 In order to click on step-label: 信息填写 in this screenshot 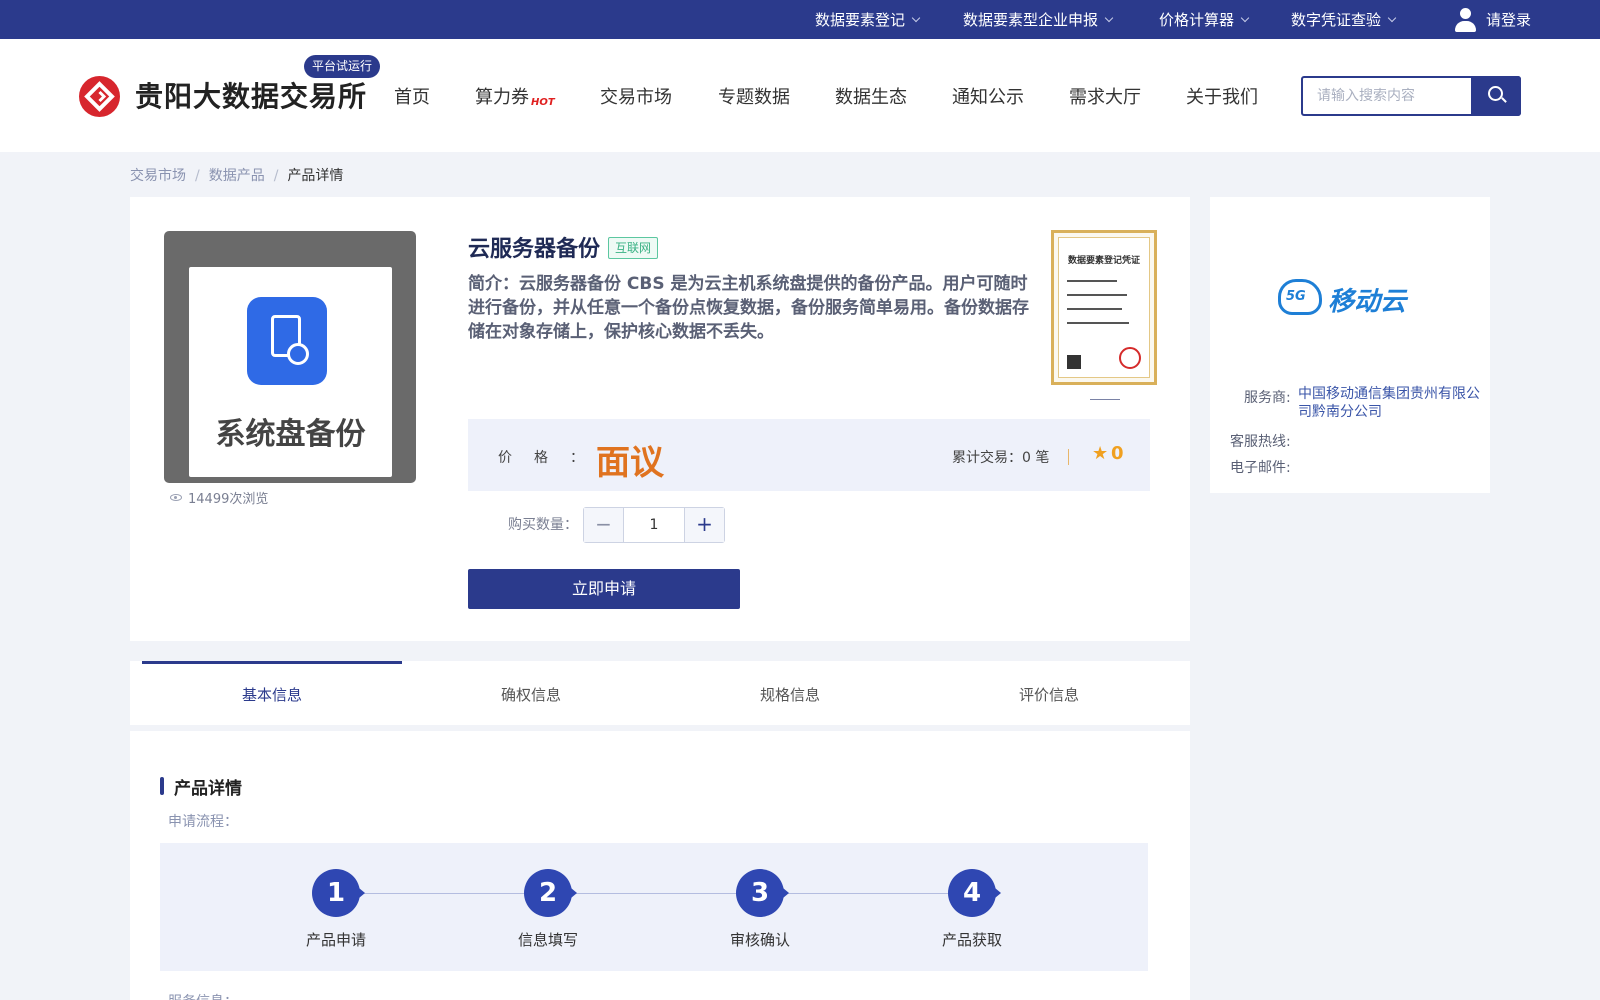, I will do `click(547, 940)`.